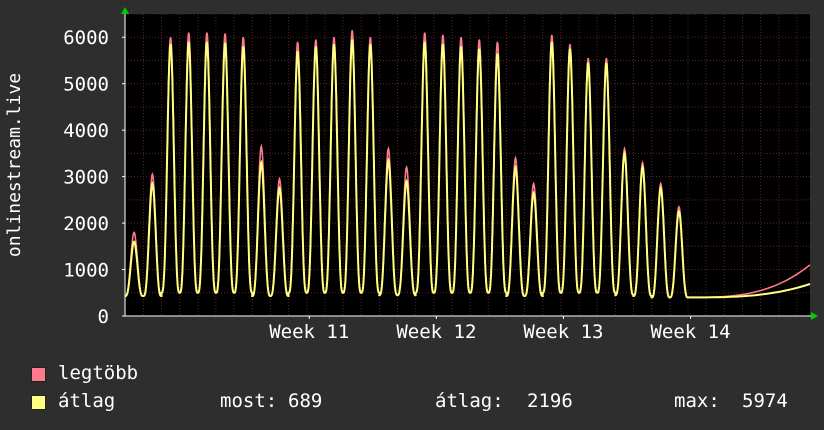 Image resolution: width=824 pixels, height=430 pixels. I want to click on y-axis-ticks: 0 1000 2000 3000 4000 5000 6000, so click(94, 177).